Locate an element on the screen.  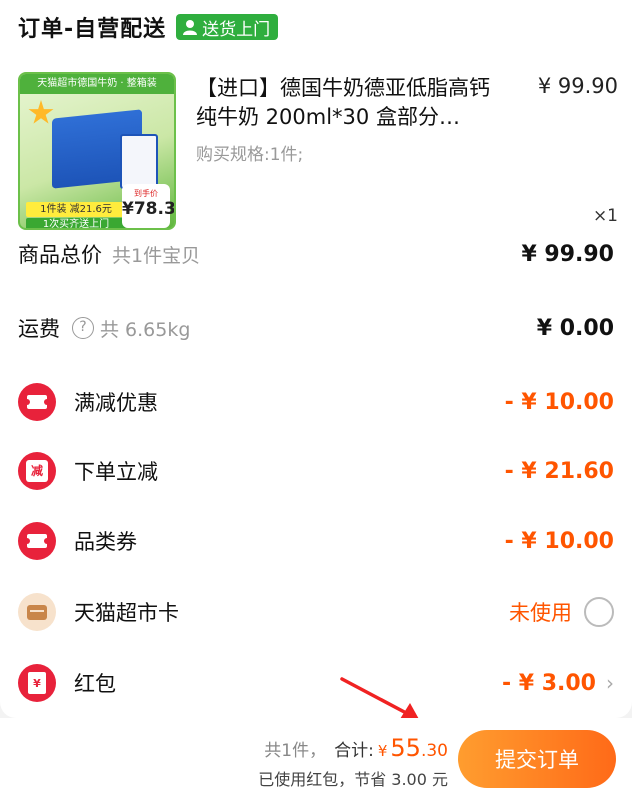
product-spec: 购买规格:1件; is located at coordinates (250, 155).